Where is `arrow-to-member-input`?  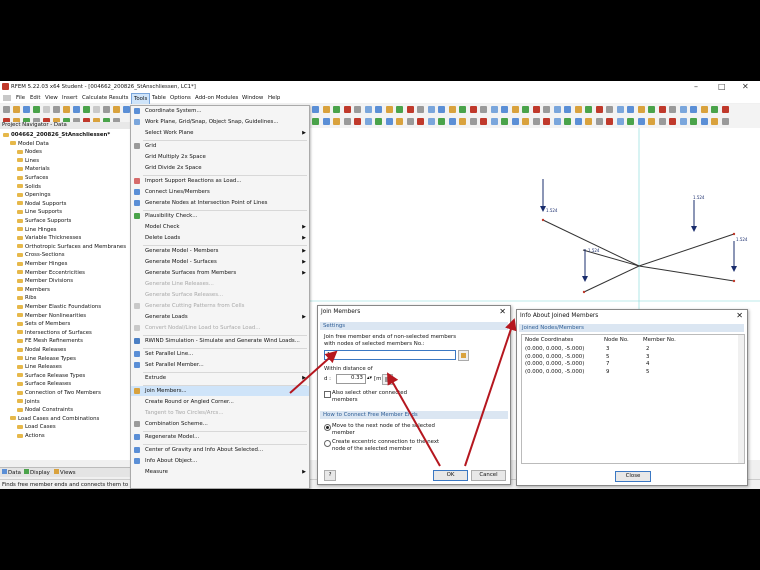 arrow-to-member-input is located at coordinates (313, 372).